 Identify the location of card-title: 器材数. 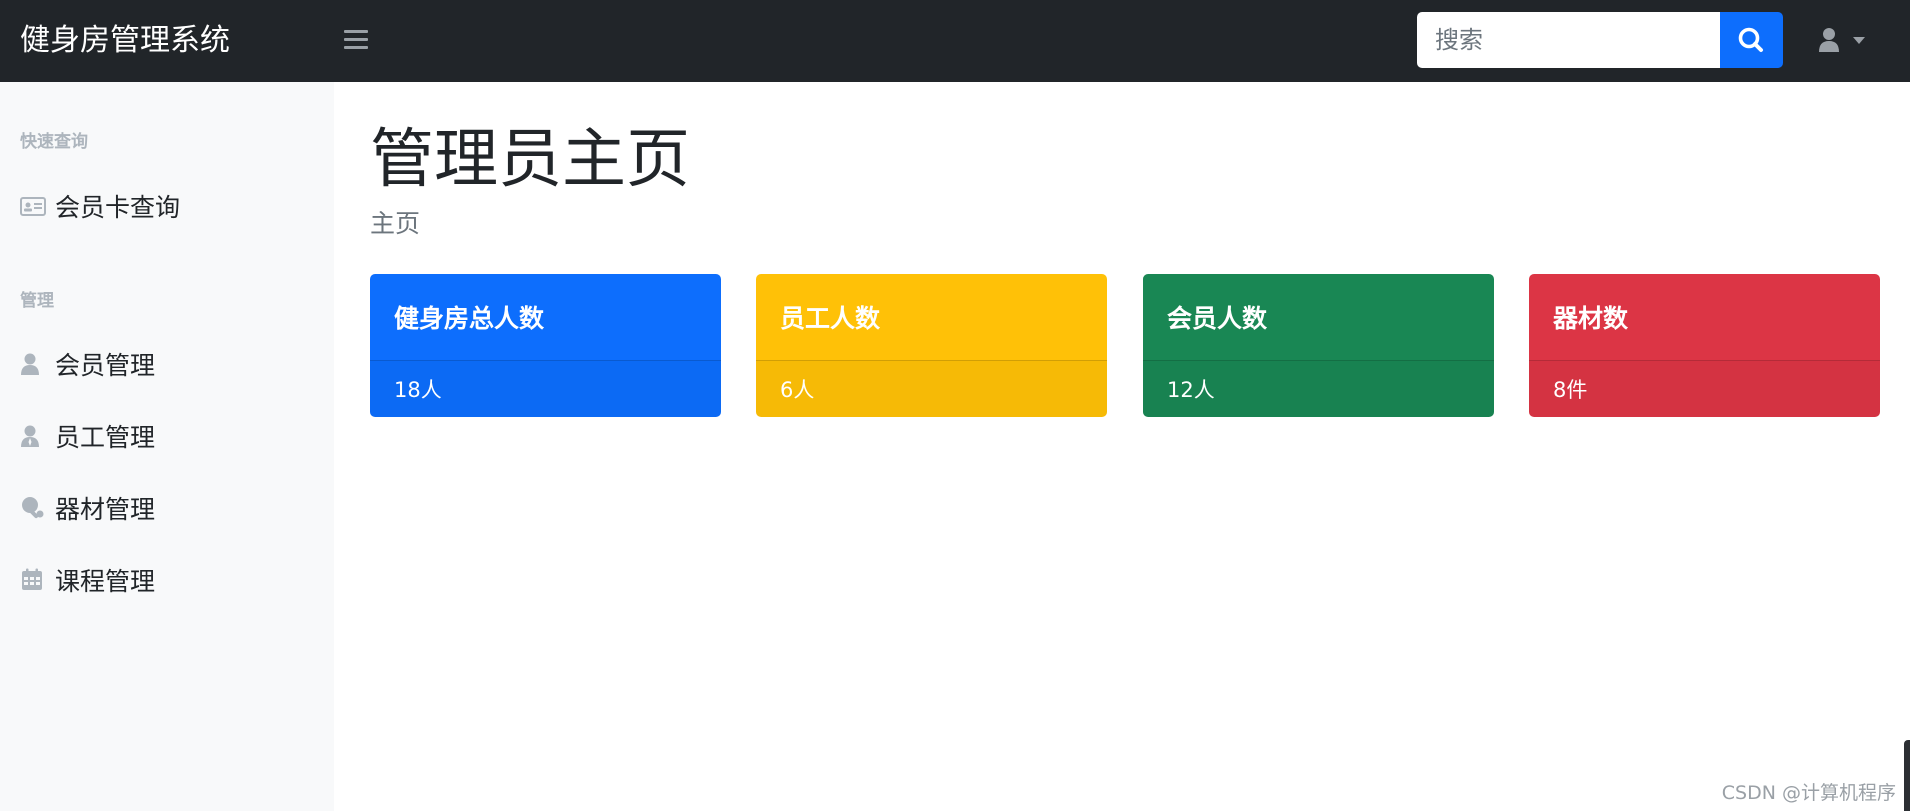
(1591, 318).